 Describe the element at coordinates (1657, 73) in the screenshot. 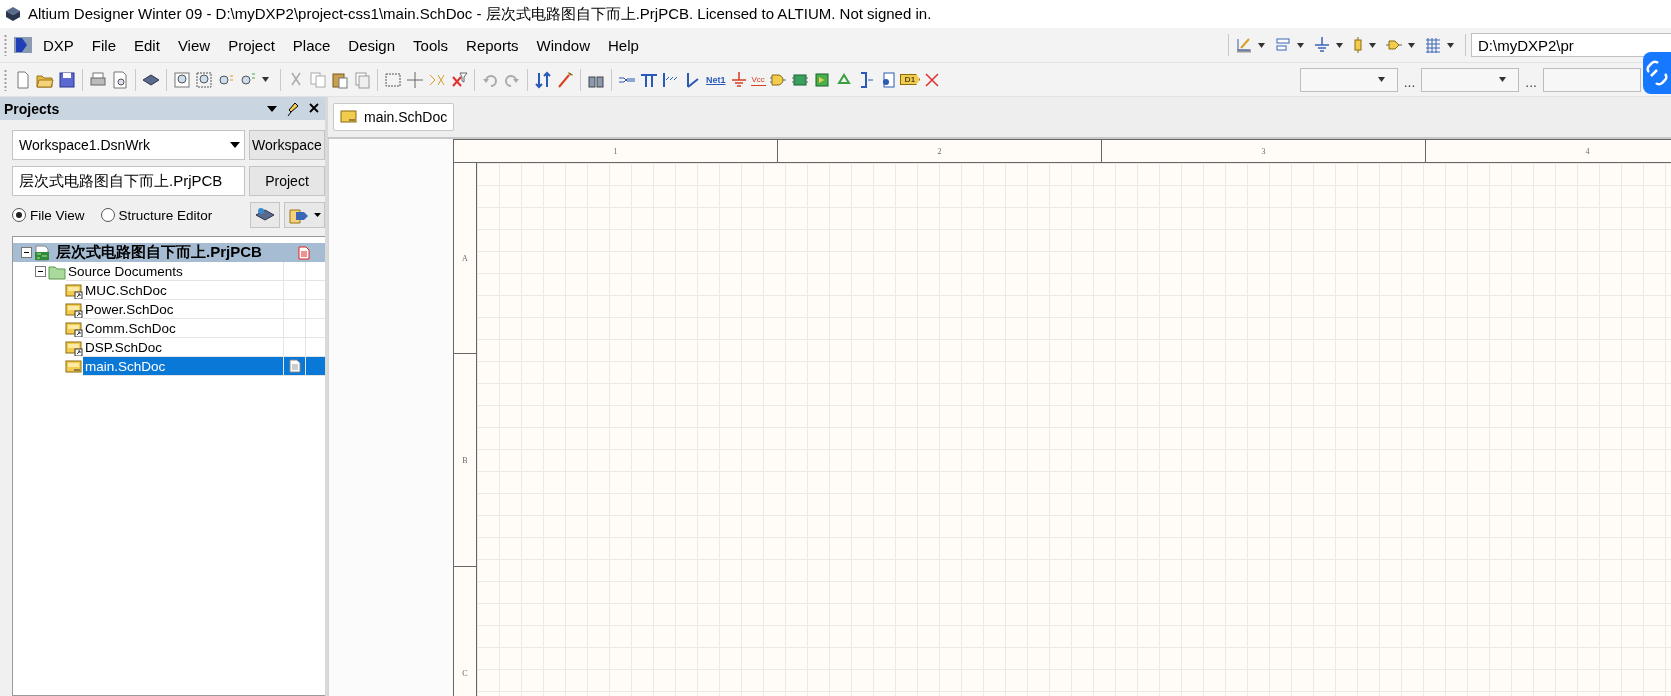

I see `link-icon` at that location.